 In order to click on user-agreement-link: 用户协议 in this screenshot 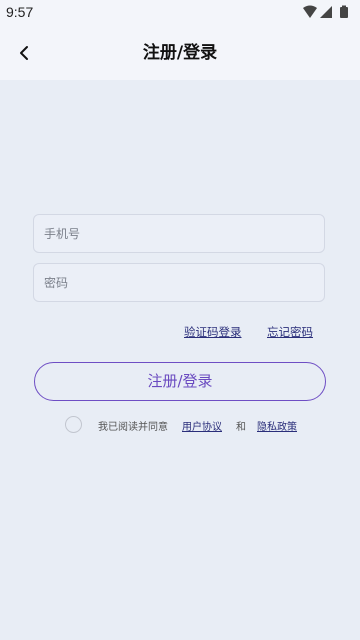, I will do `click(202, 425)`.